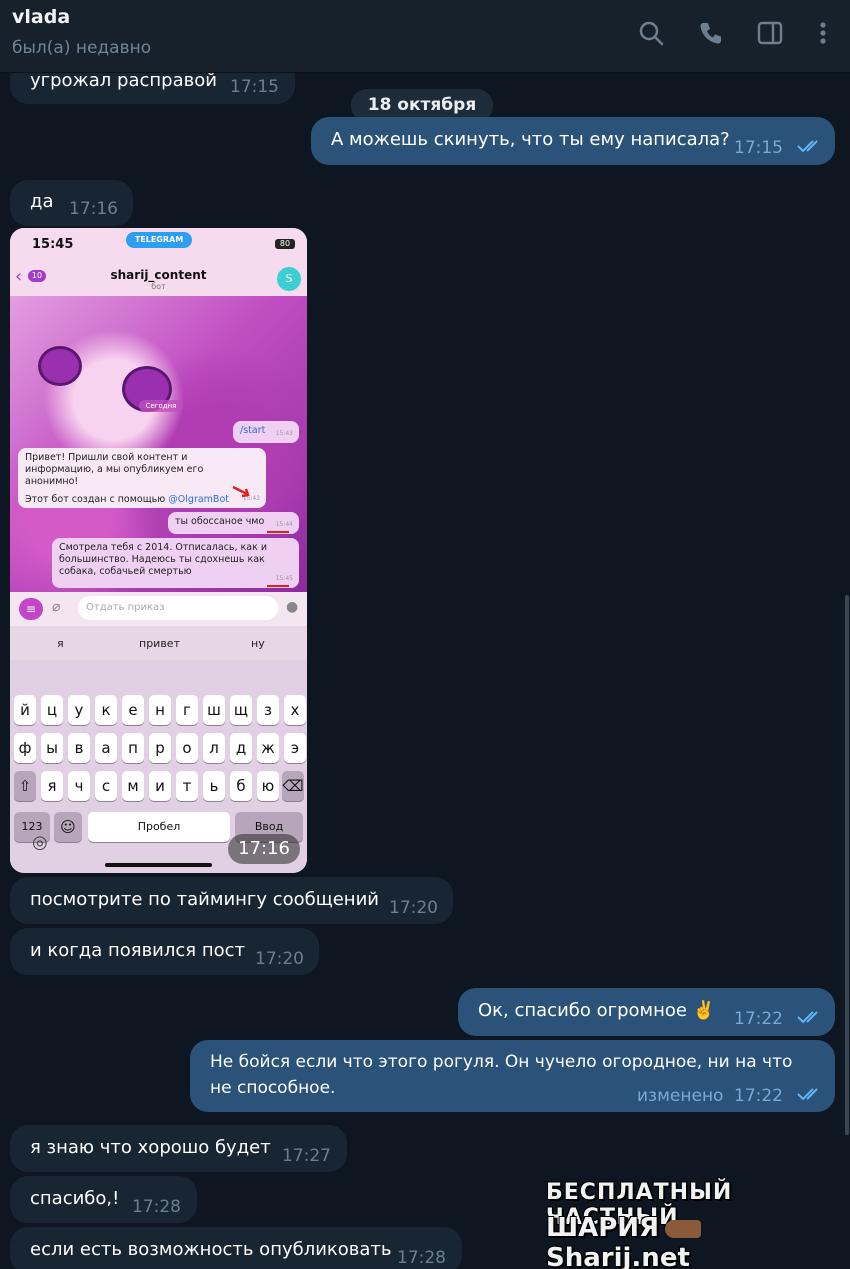 This screenshot has height=1269, width=850. I want to click on incoming-message: спасибо,! 17:28, so click(103, 1199).